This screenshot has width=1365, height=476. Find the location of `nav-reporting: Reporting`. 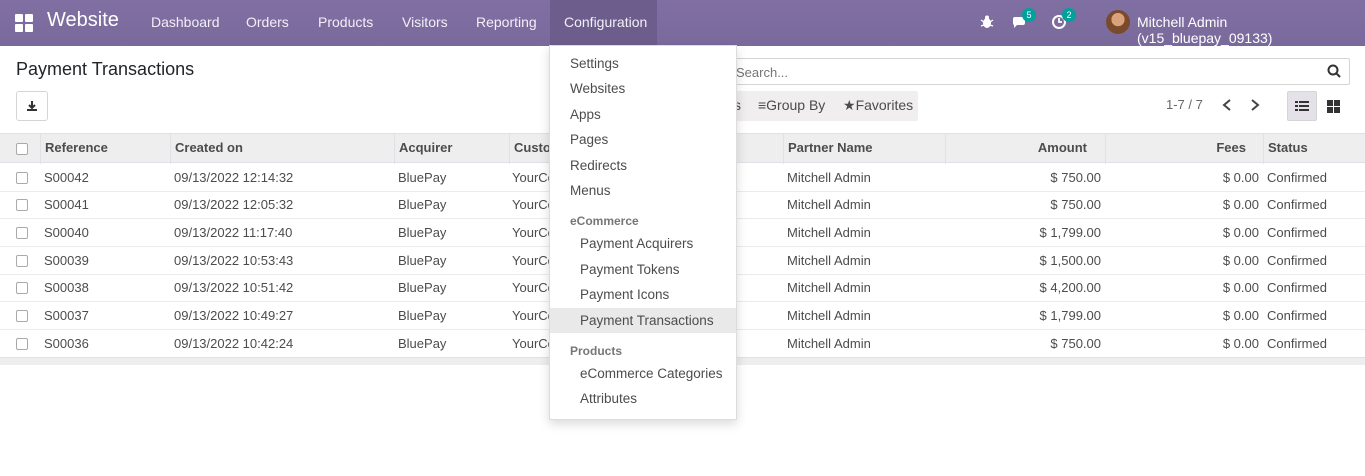

nav-reporting: Reporting is located at coordinates (506, 23).